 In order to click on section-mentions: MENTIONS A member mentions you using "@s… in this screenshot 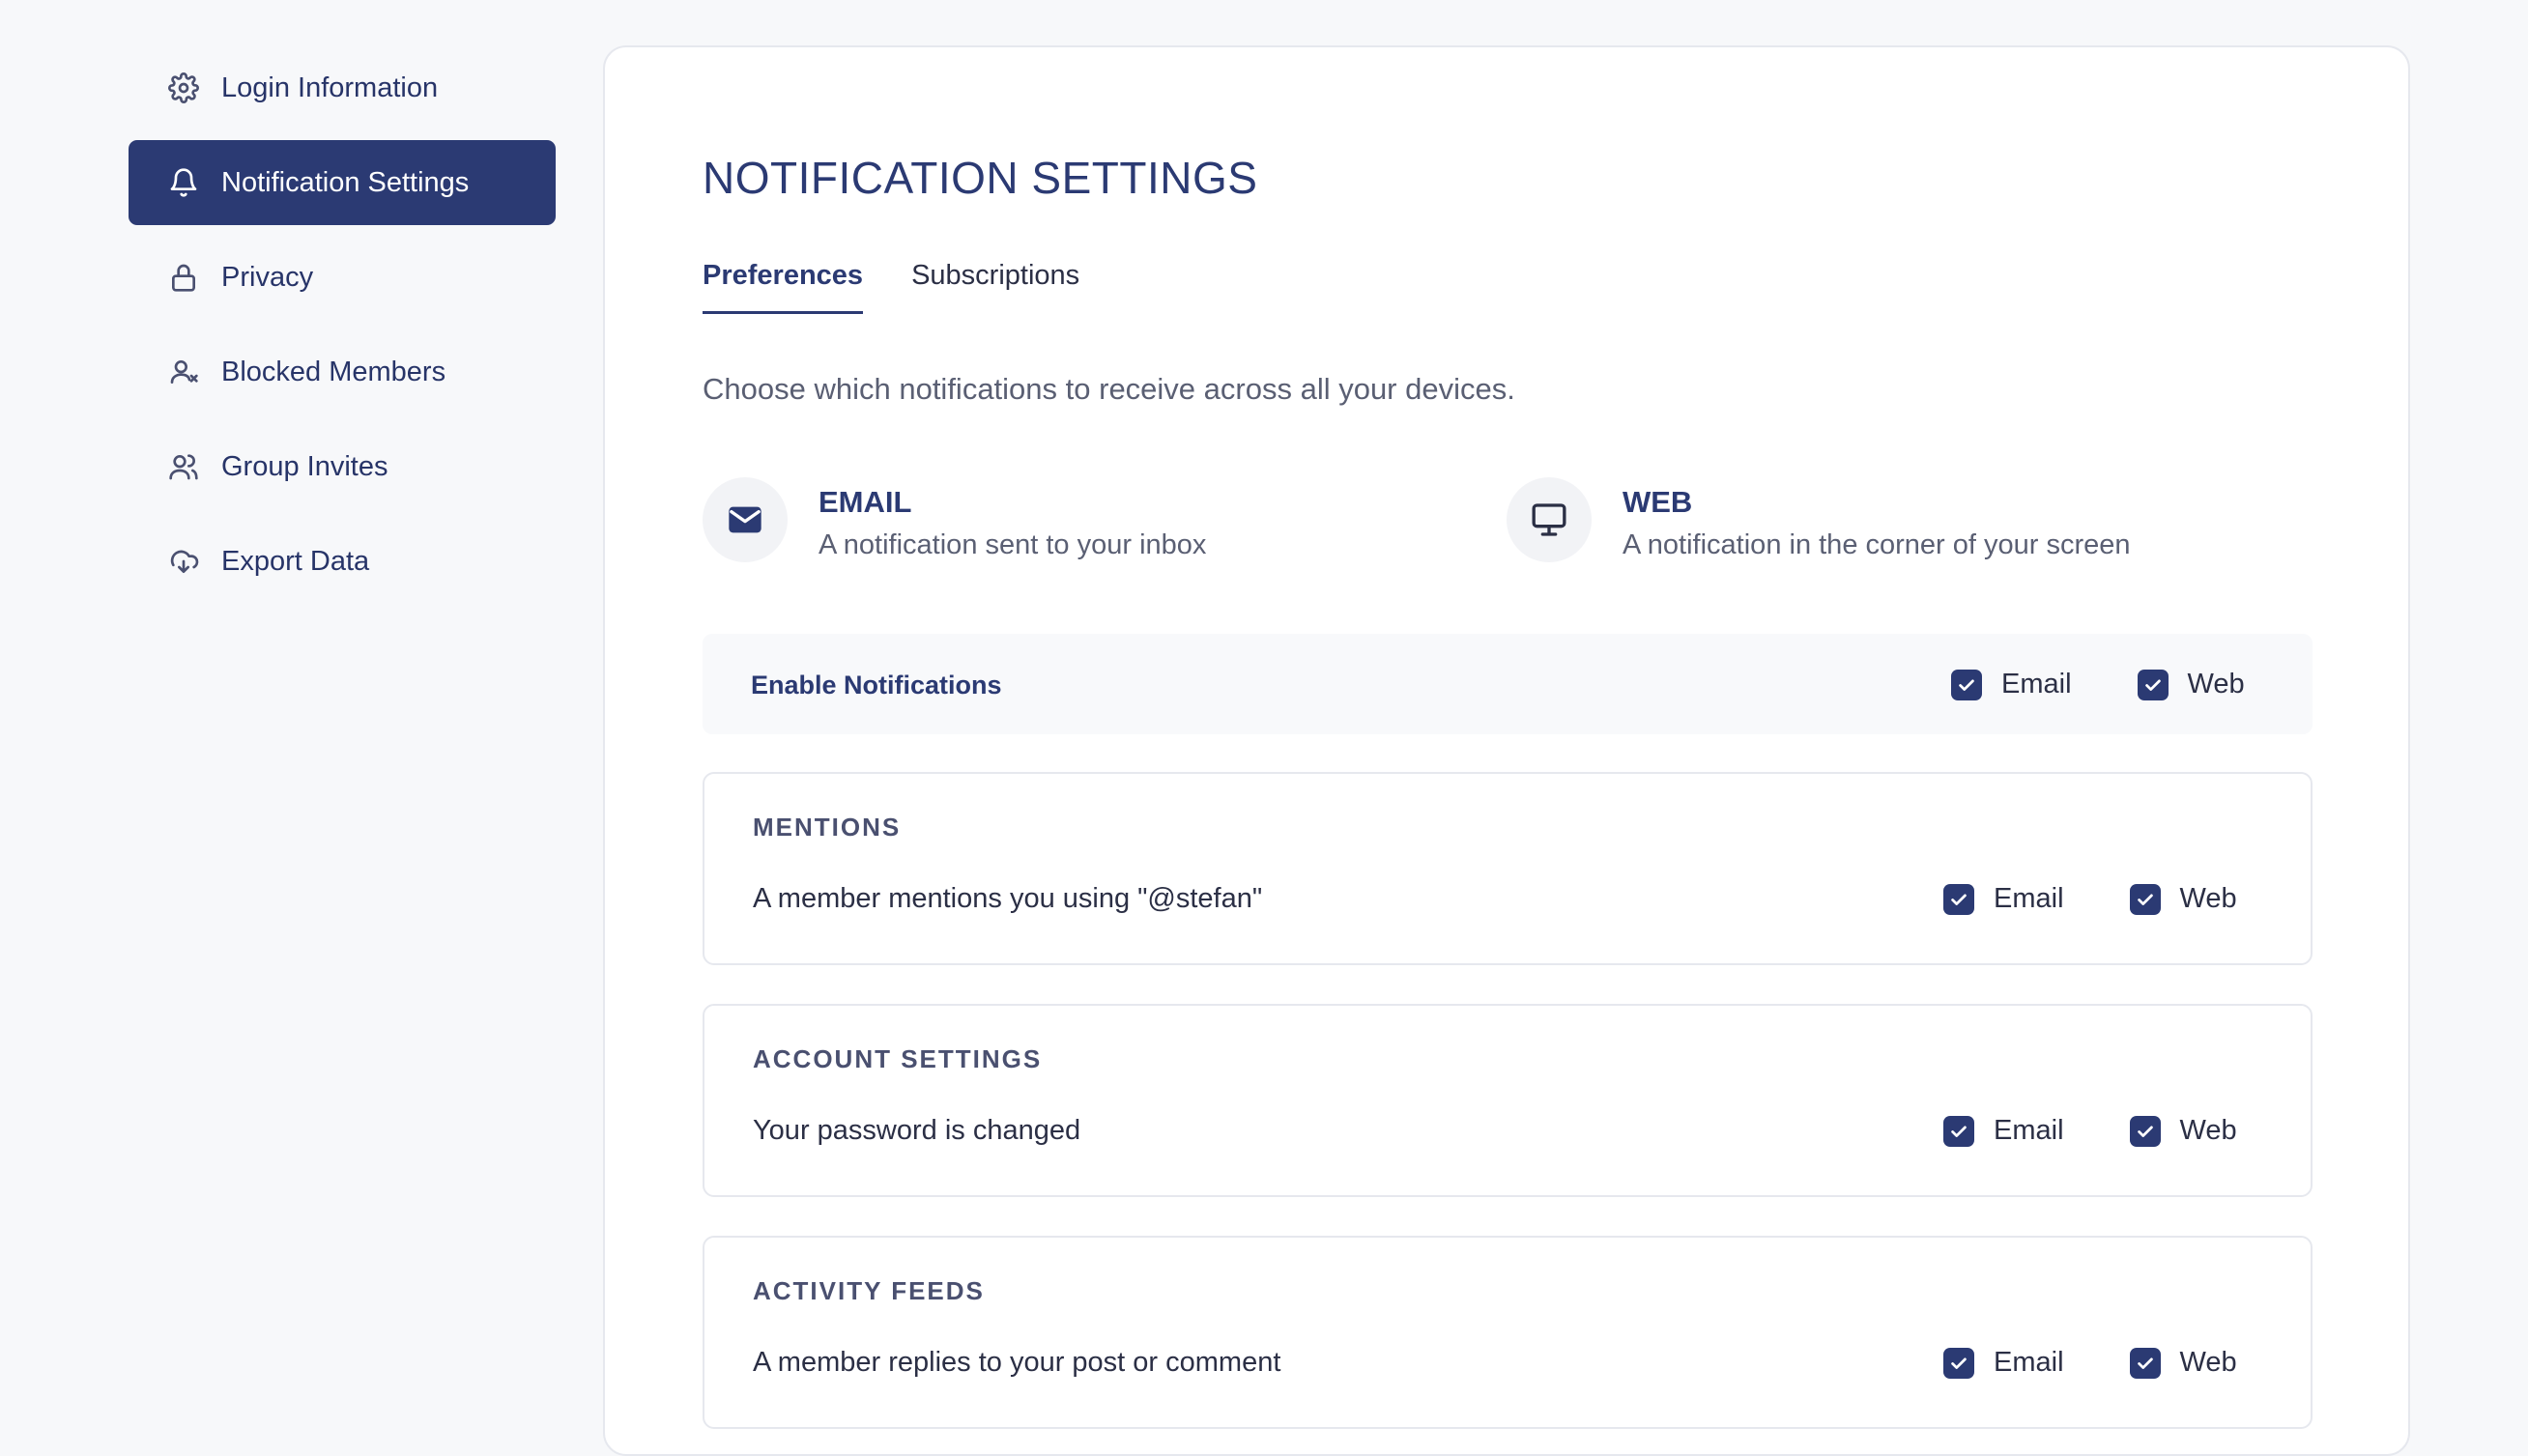, I will do `click(1508, 869)`.